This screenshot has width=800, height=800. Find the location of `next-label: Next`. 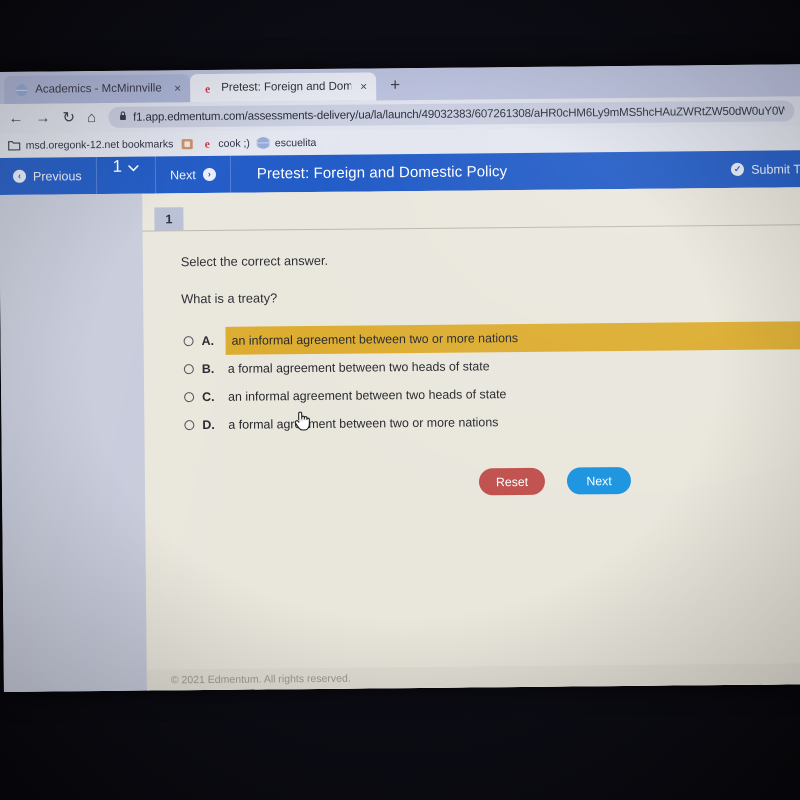

next-label: Next is located at coordinates (183, 174).